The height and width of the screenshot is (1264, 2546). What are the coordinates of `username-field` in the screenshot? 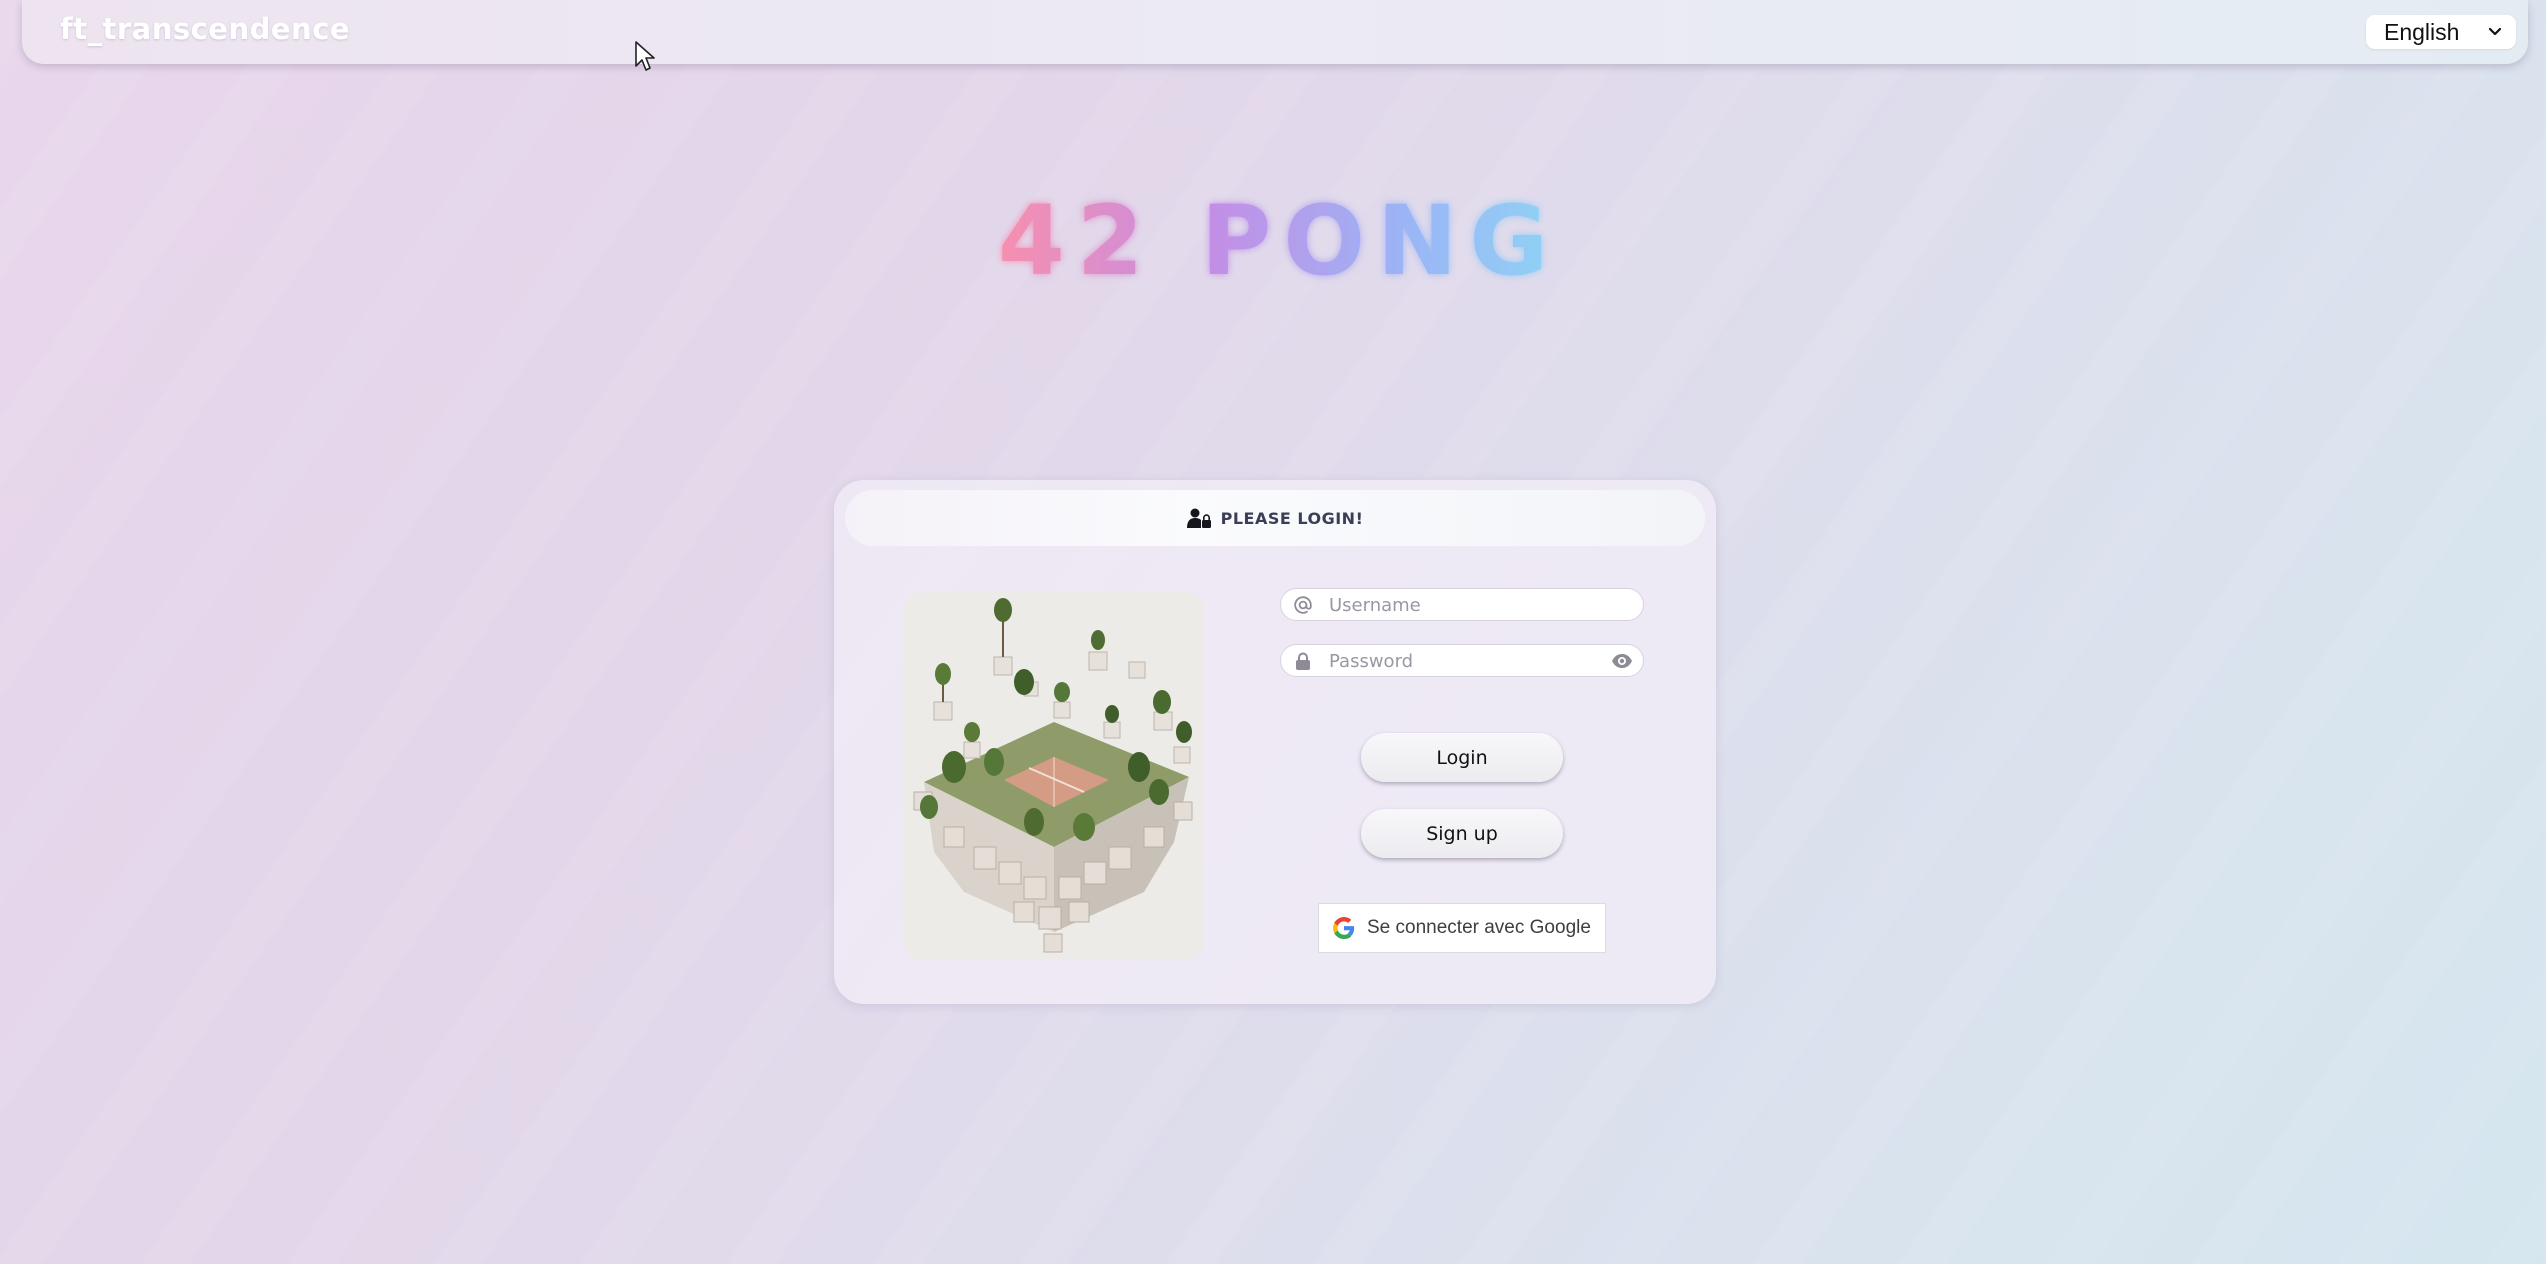 It's located at (1462, 605).